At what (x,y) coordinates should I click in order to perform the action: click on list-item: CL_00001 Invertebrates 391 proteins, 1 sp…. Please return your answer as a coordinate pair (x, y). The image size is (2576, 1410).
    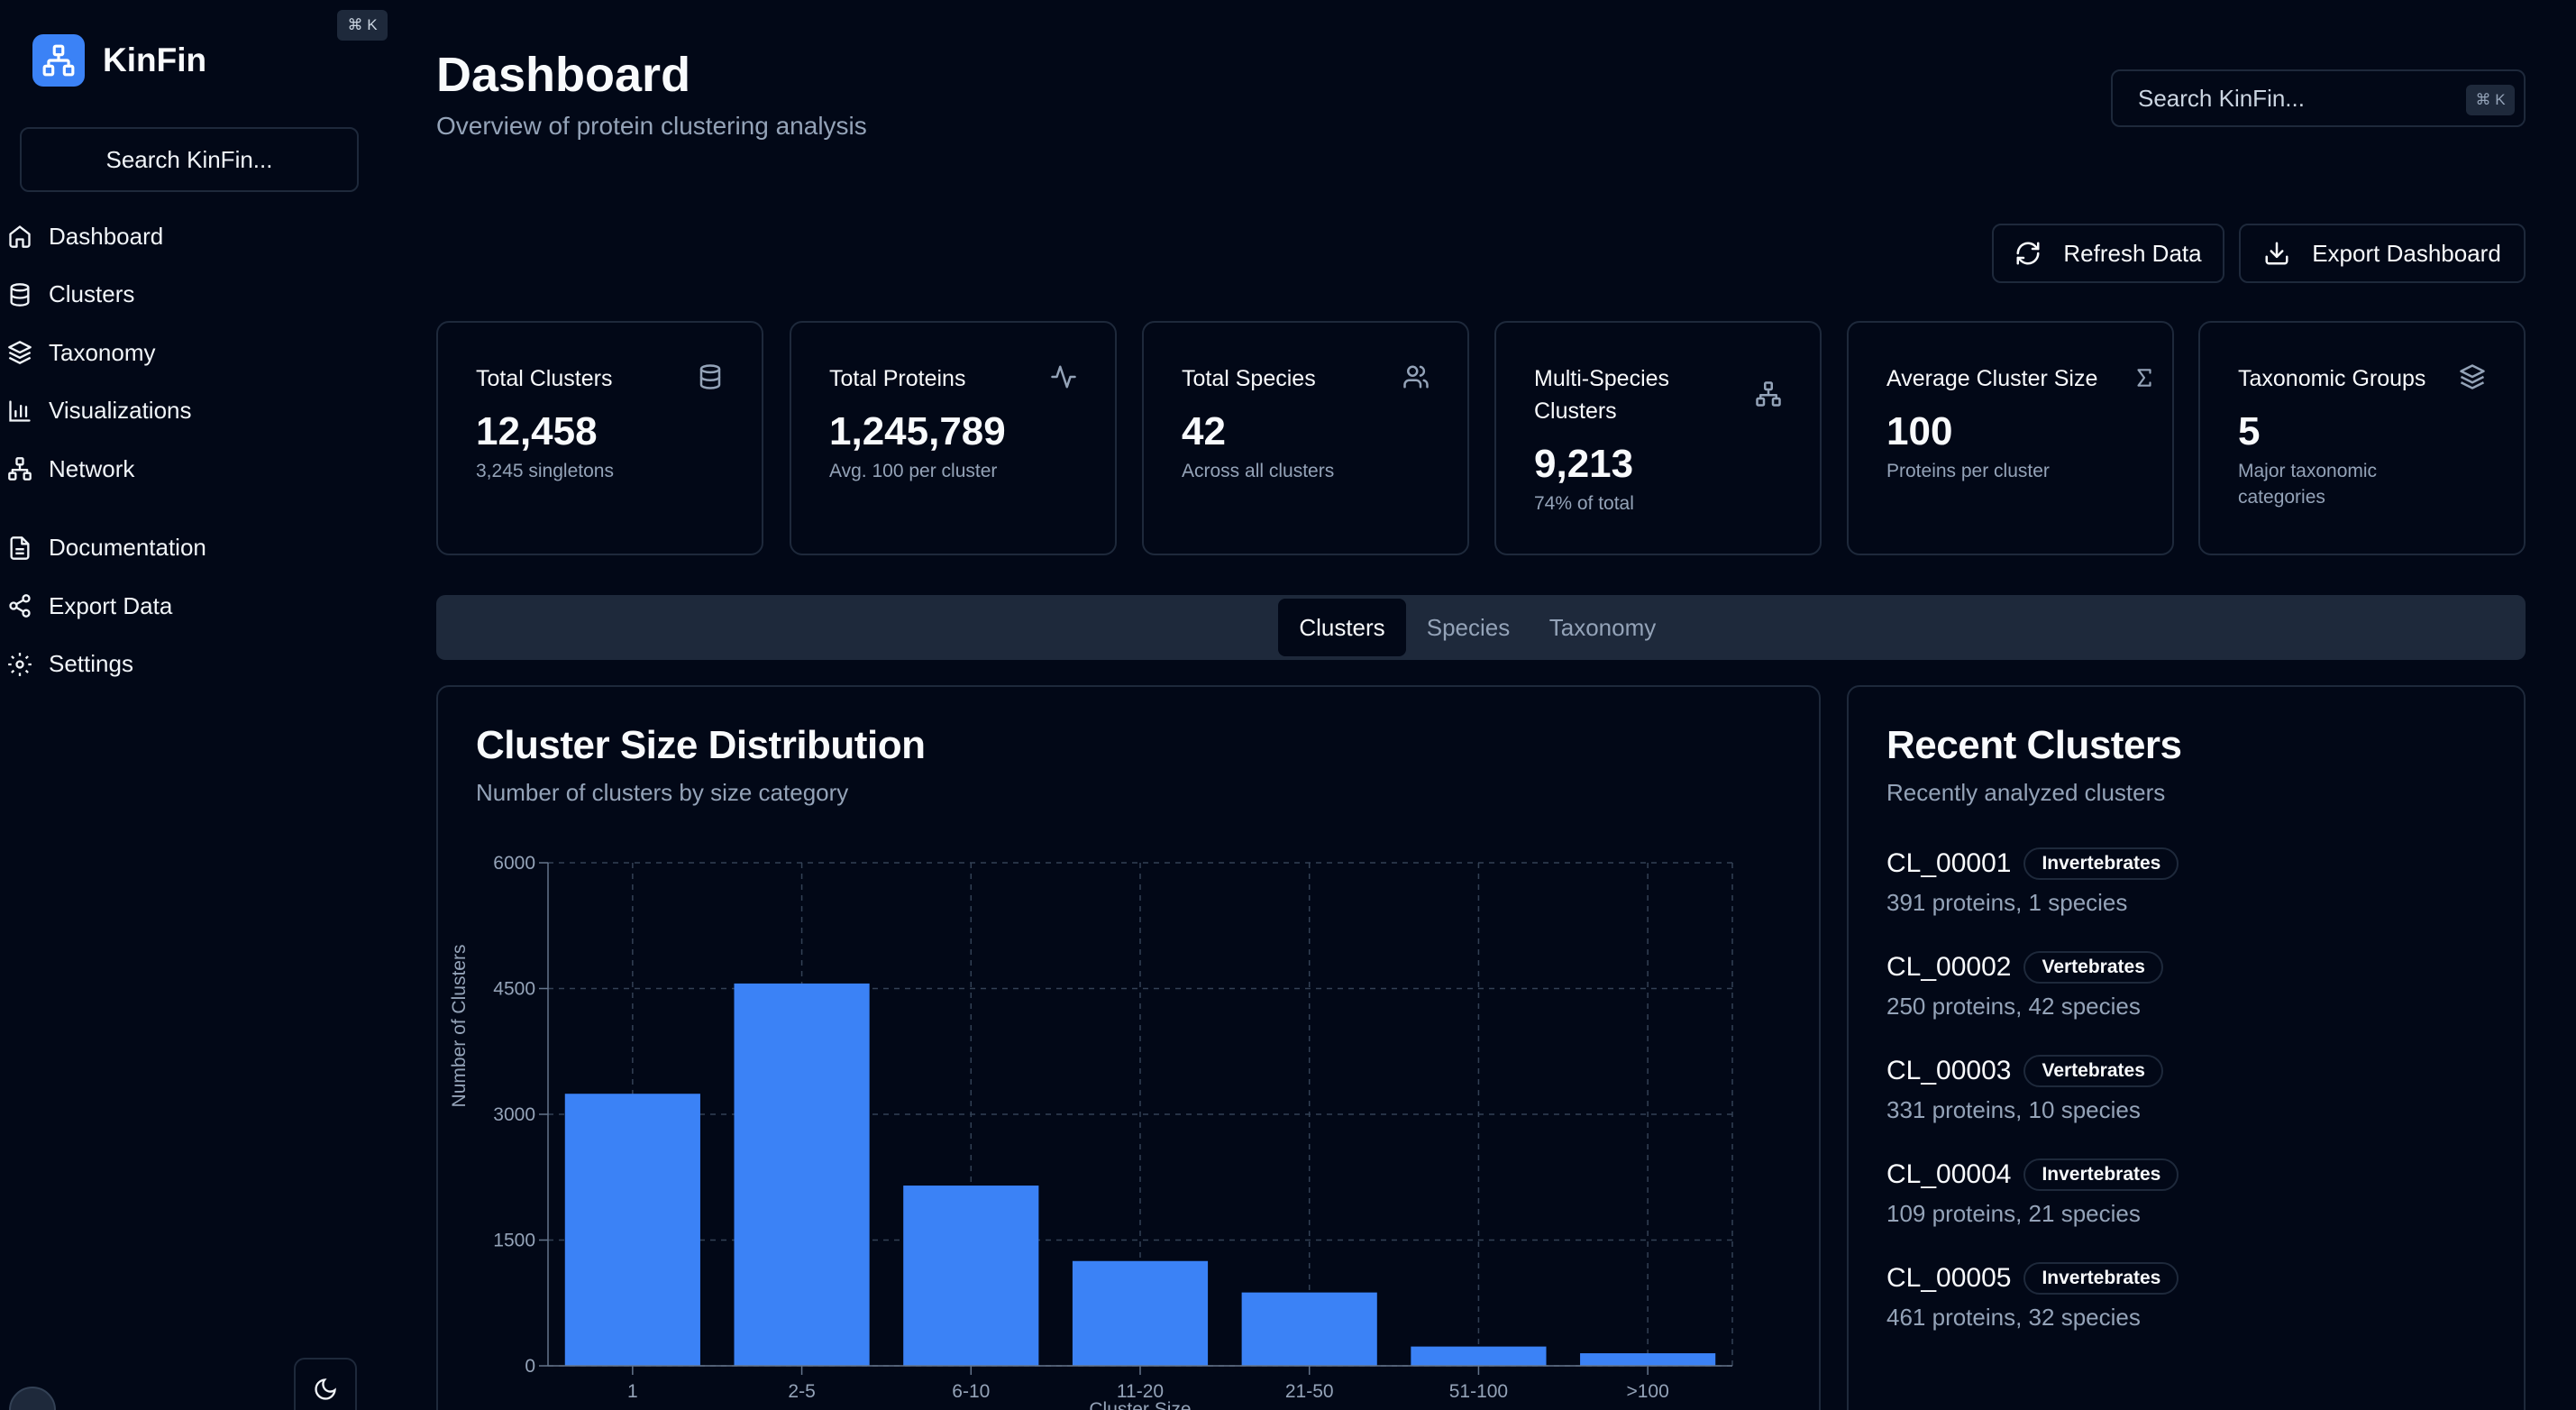
    Looking at the image, I should click on (2201, 897).